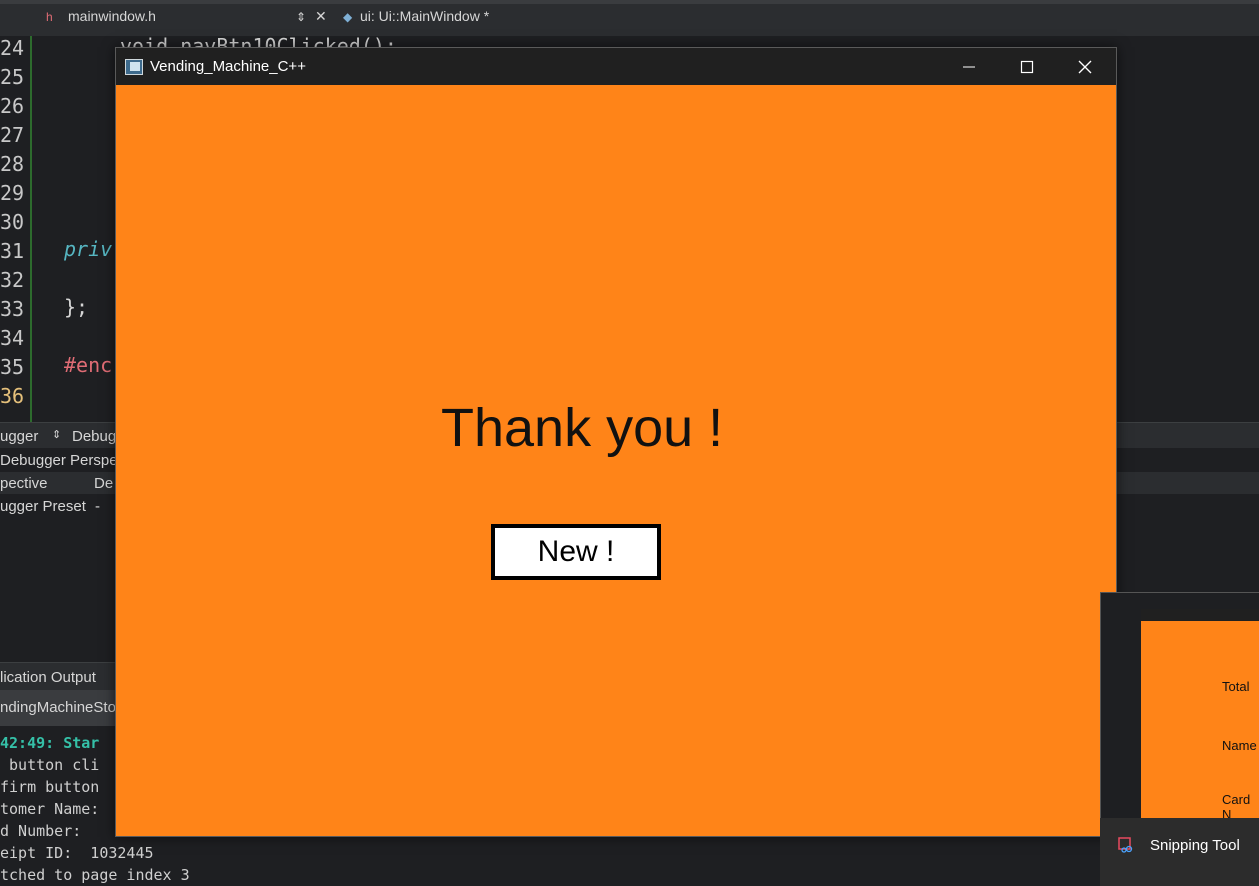  What do you see at coordinates (43, 506) in the screenshot?
I see `perspective-row: ugger Preset` at bounding box center [43, 506].